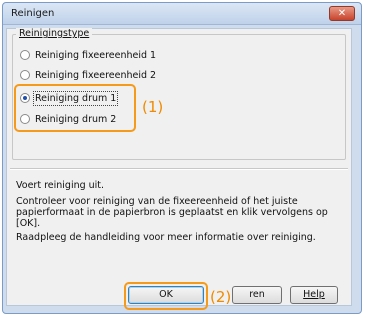 This screenshot has width=366, height=318. What do you see at coordinates (96, 55) in the screenshot?
I see `radio-label: Reiniging fixeereenheid 1` at bounding box center [96, 55].